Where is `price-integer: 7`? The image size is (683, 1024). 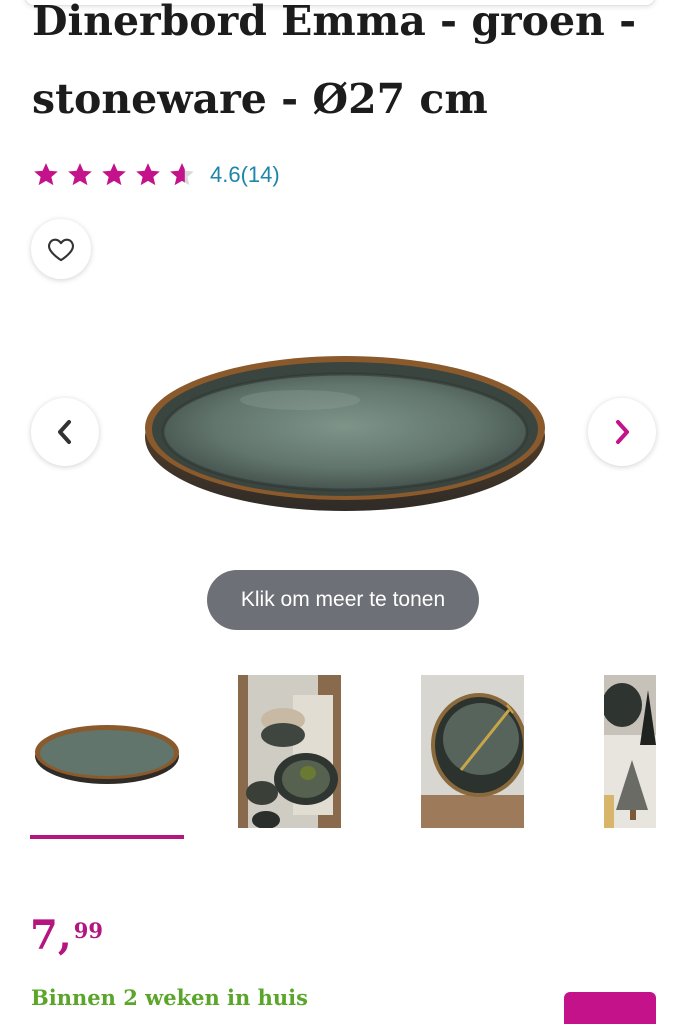
price-integer: 7 is located at coordinates (44, 935).